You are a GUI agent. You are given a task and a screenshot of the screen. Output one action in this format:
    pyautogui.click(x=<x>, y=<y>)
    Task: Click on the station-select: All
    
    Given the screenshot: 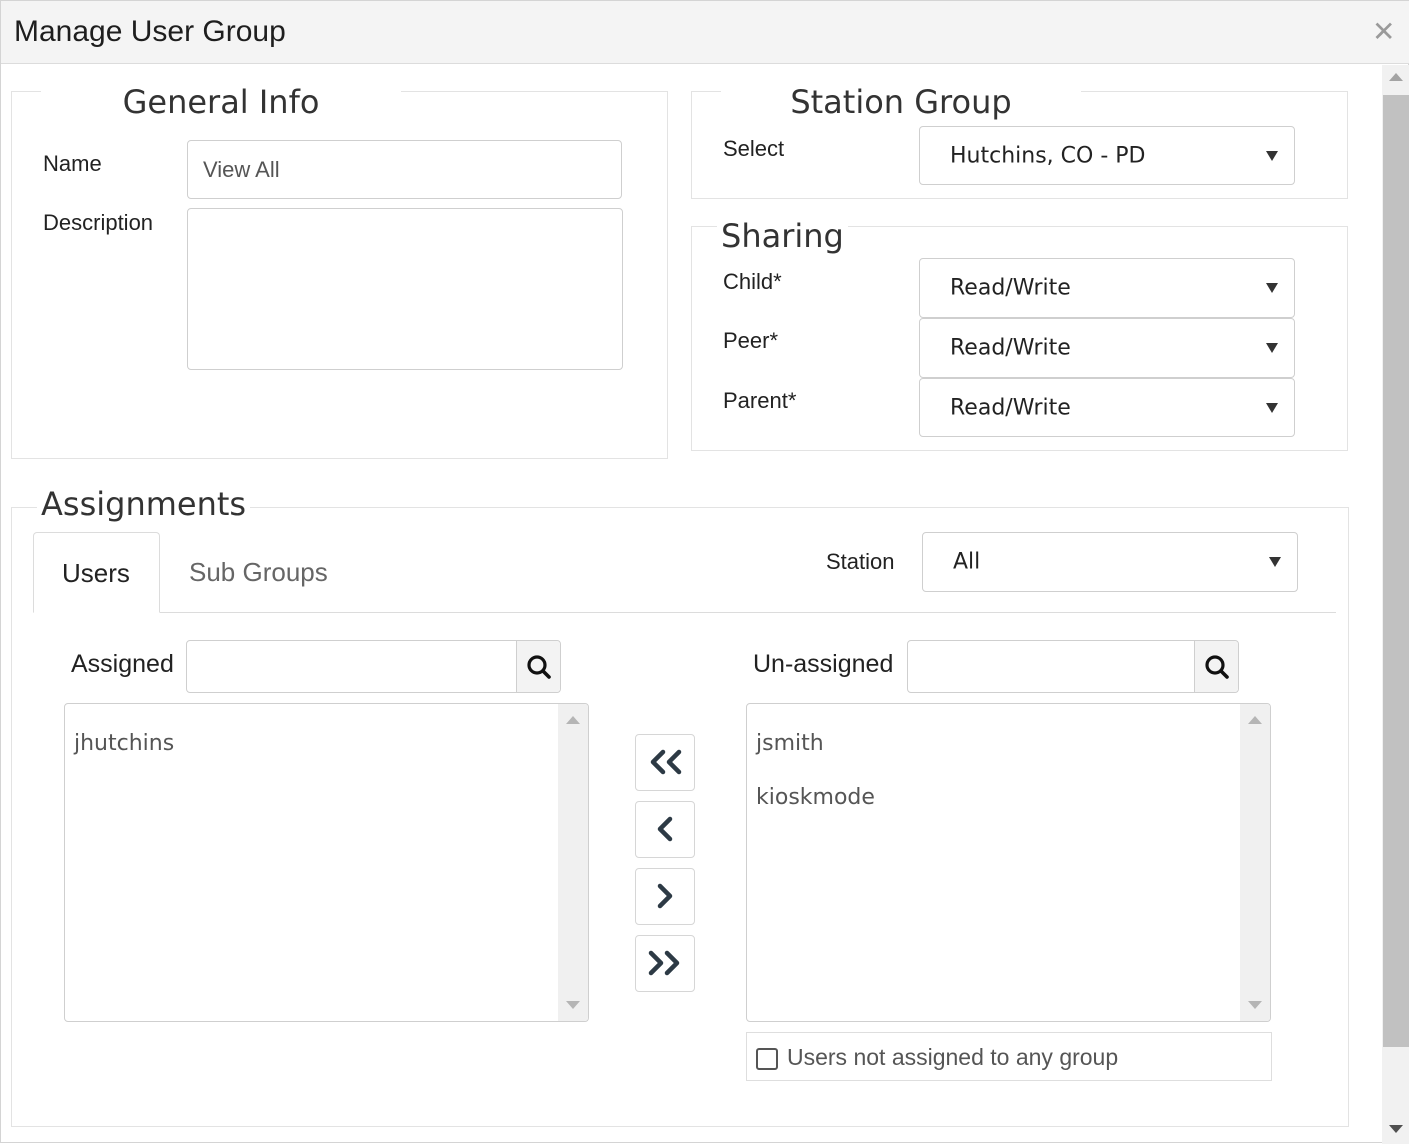 What is the action you would take?
    pyautogui.click(x=1110, y=562)
    